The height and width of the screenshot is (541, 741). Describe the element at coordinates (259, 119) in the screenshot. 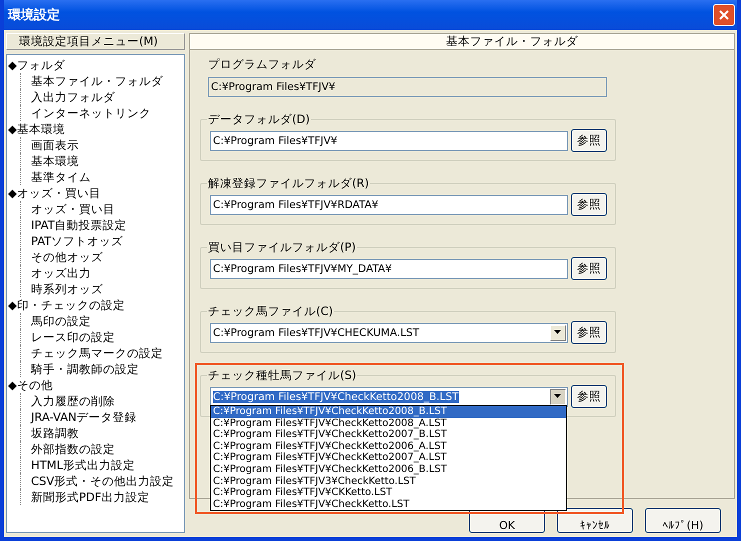

I see `group-label: データフォルダ(D)` at that location.